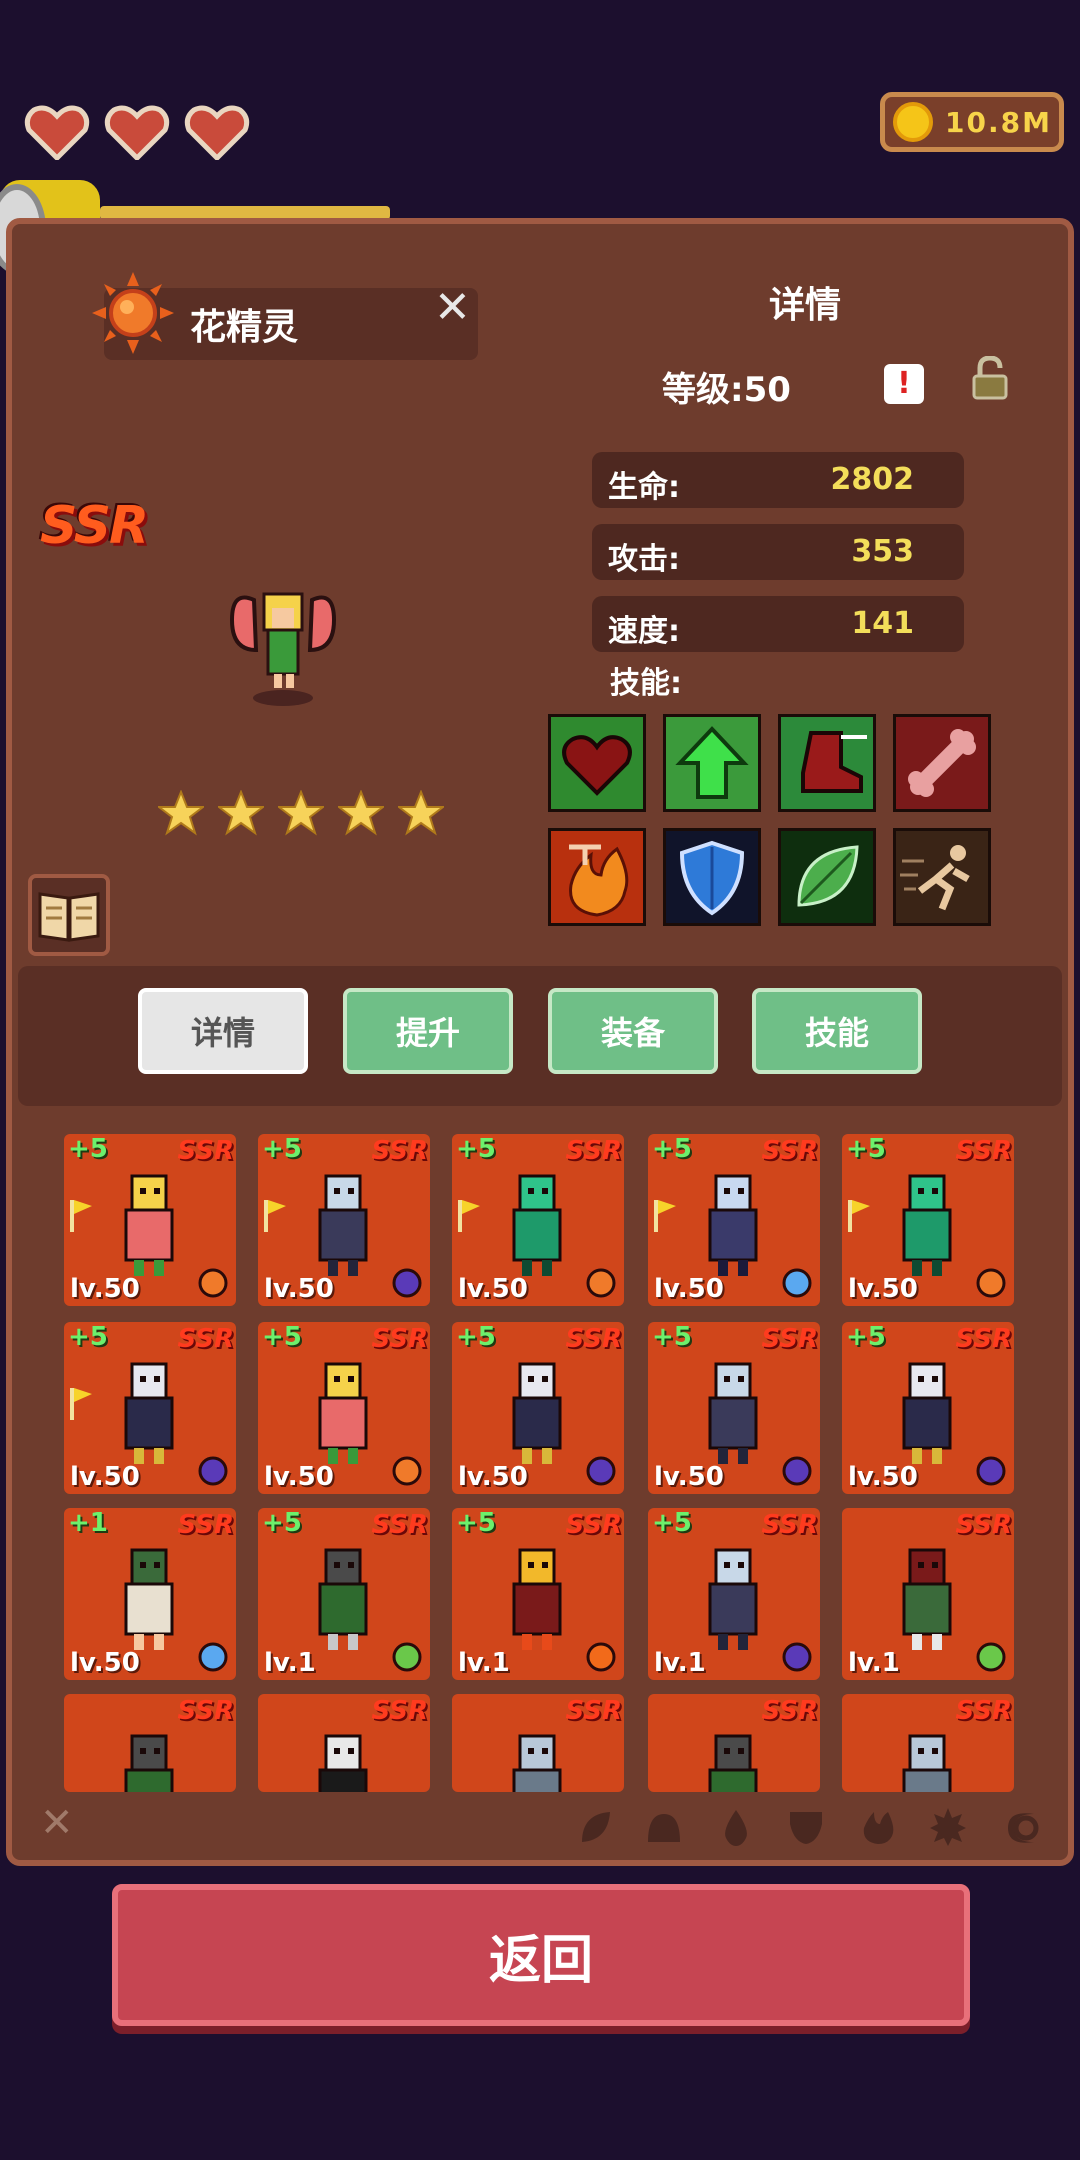 The height and width of the screenshot is (2160, 1080). Describe the element at coordinates (407, 1657) in the screenshot. I see `leaf-element-icon` at that location.